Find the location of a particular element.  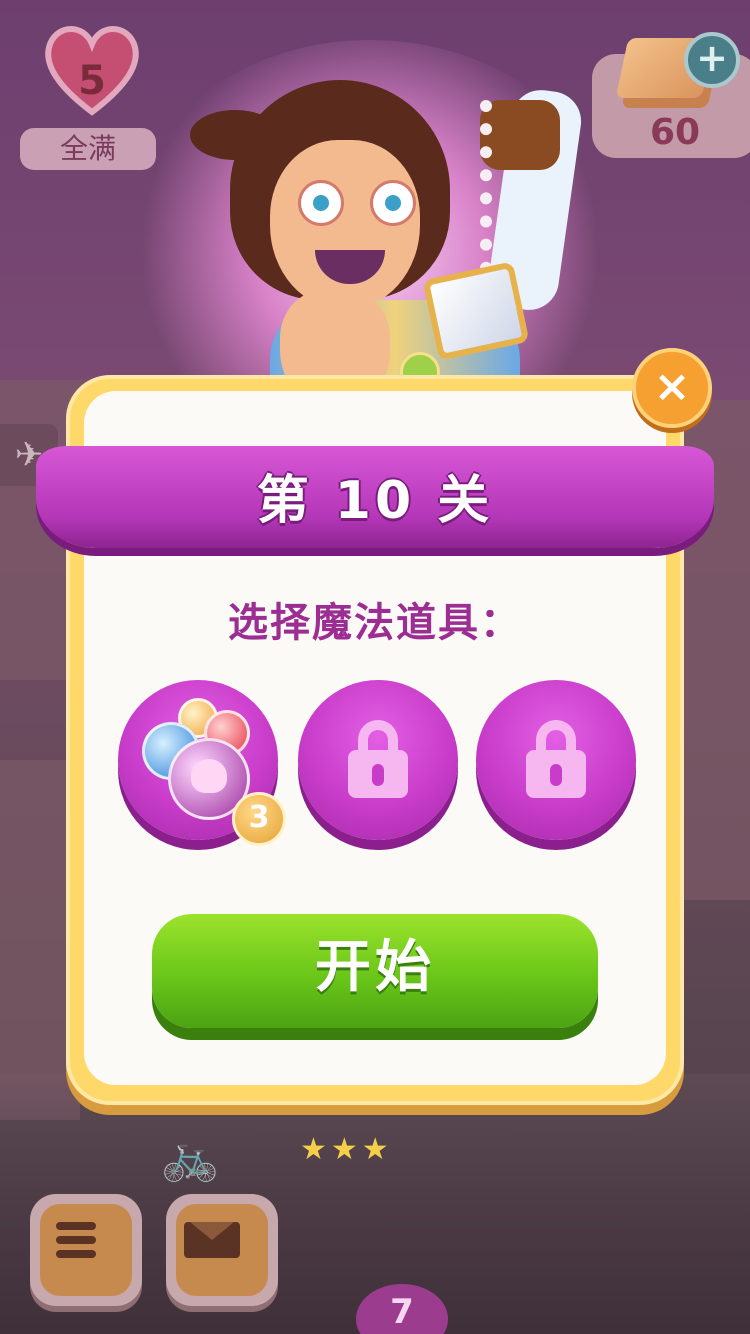

lives-display: 5 全满 is located at coordinates (88, 92).